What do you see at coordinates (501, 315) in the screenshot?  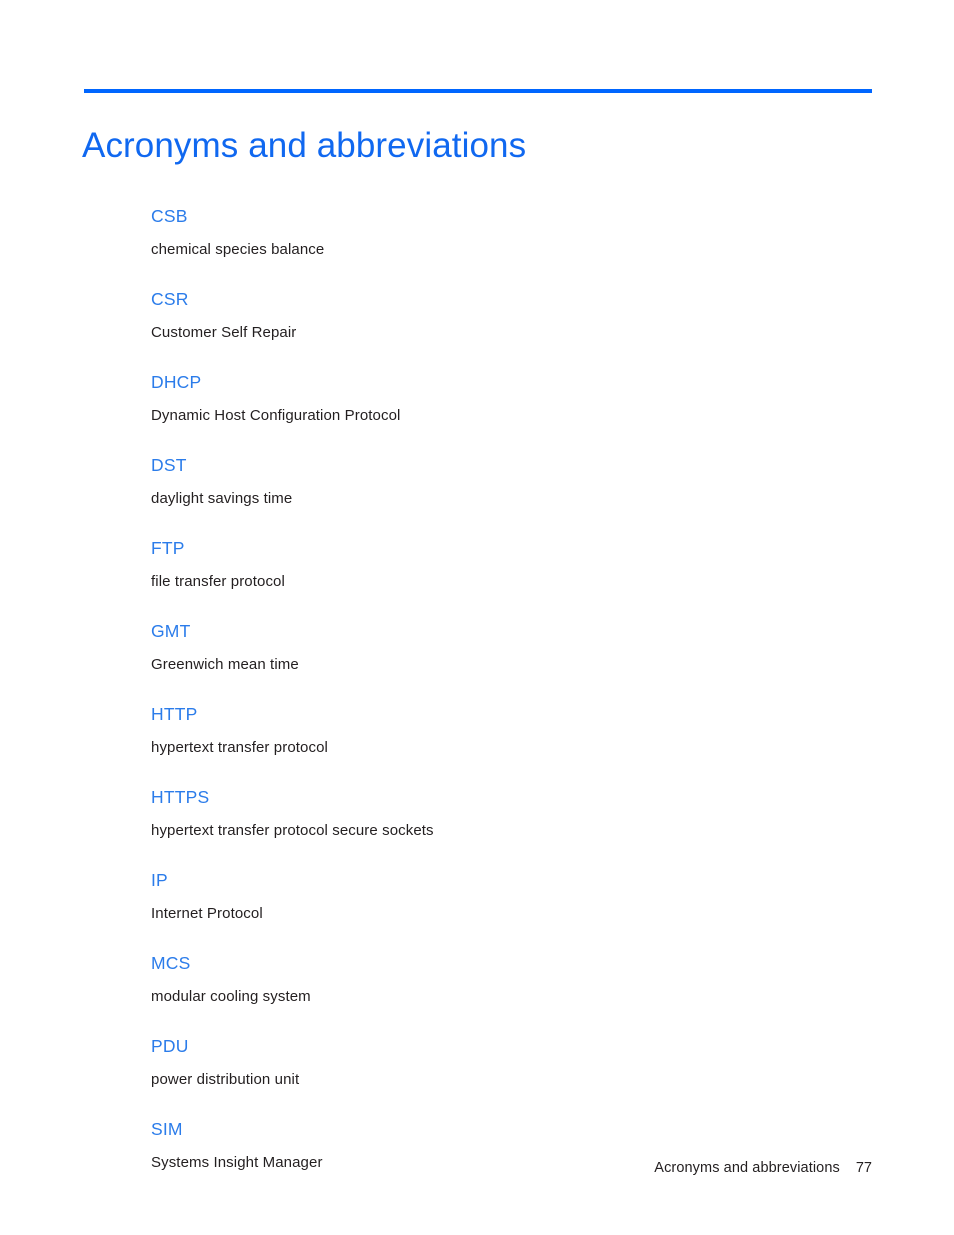 I see `list-item: CSR Customer Self Repair` at bounding box center [501, 315].